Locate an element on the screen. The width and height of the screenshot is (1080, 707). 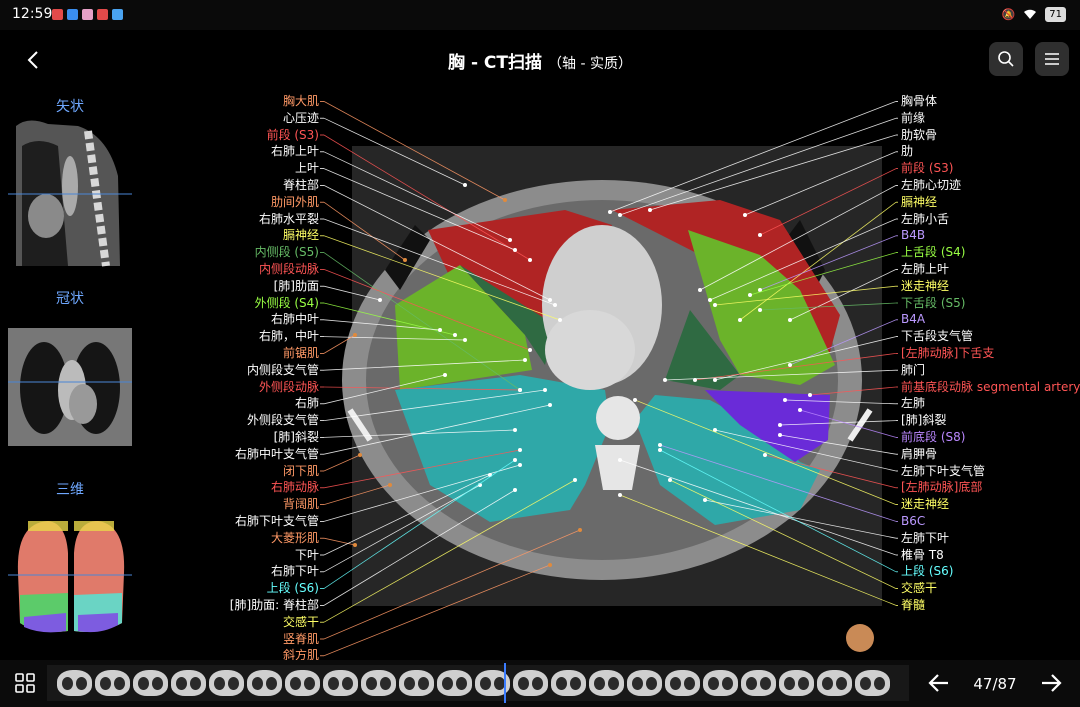
menu-icon is located at coordinates (1052, 59).